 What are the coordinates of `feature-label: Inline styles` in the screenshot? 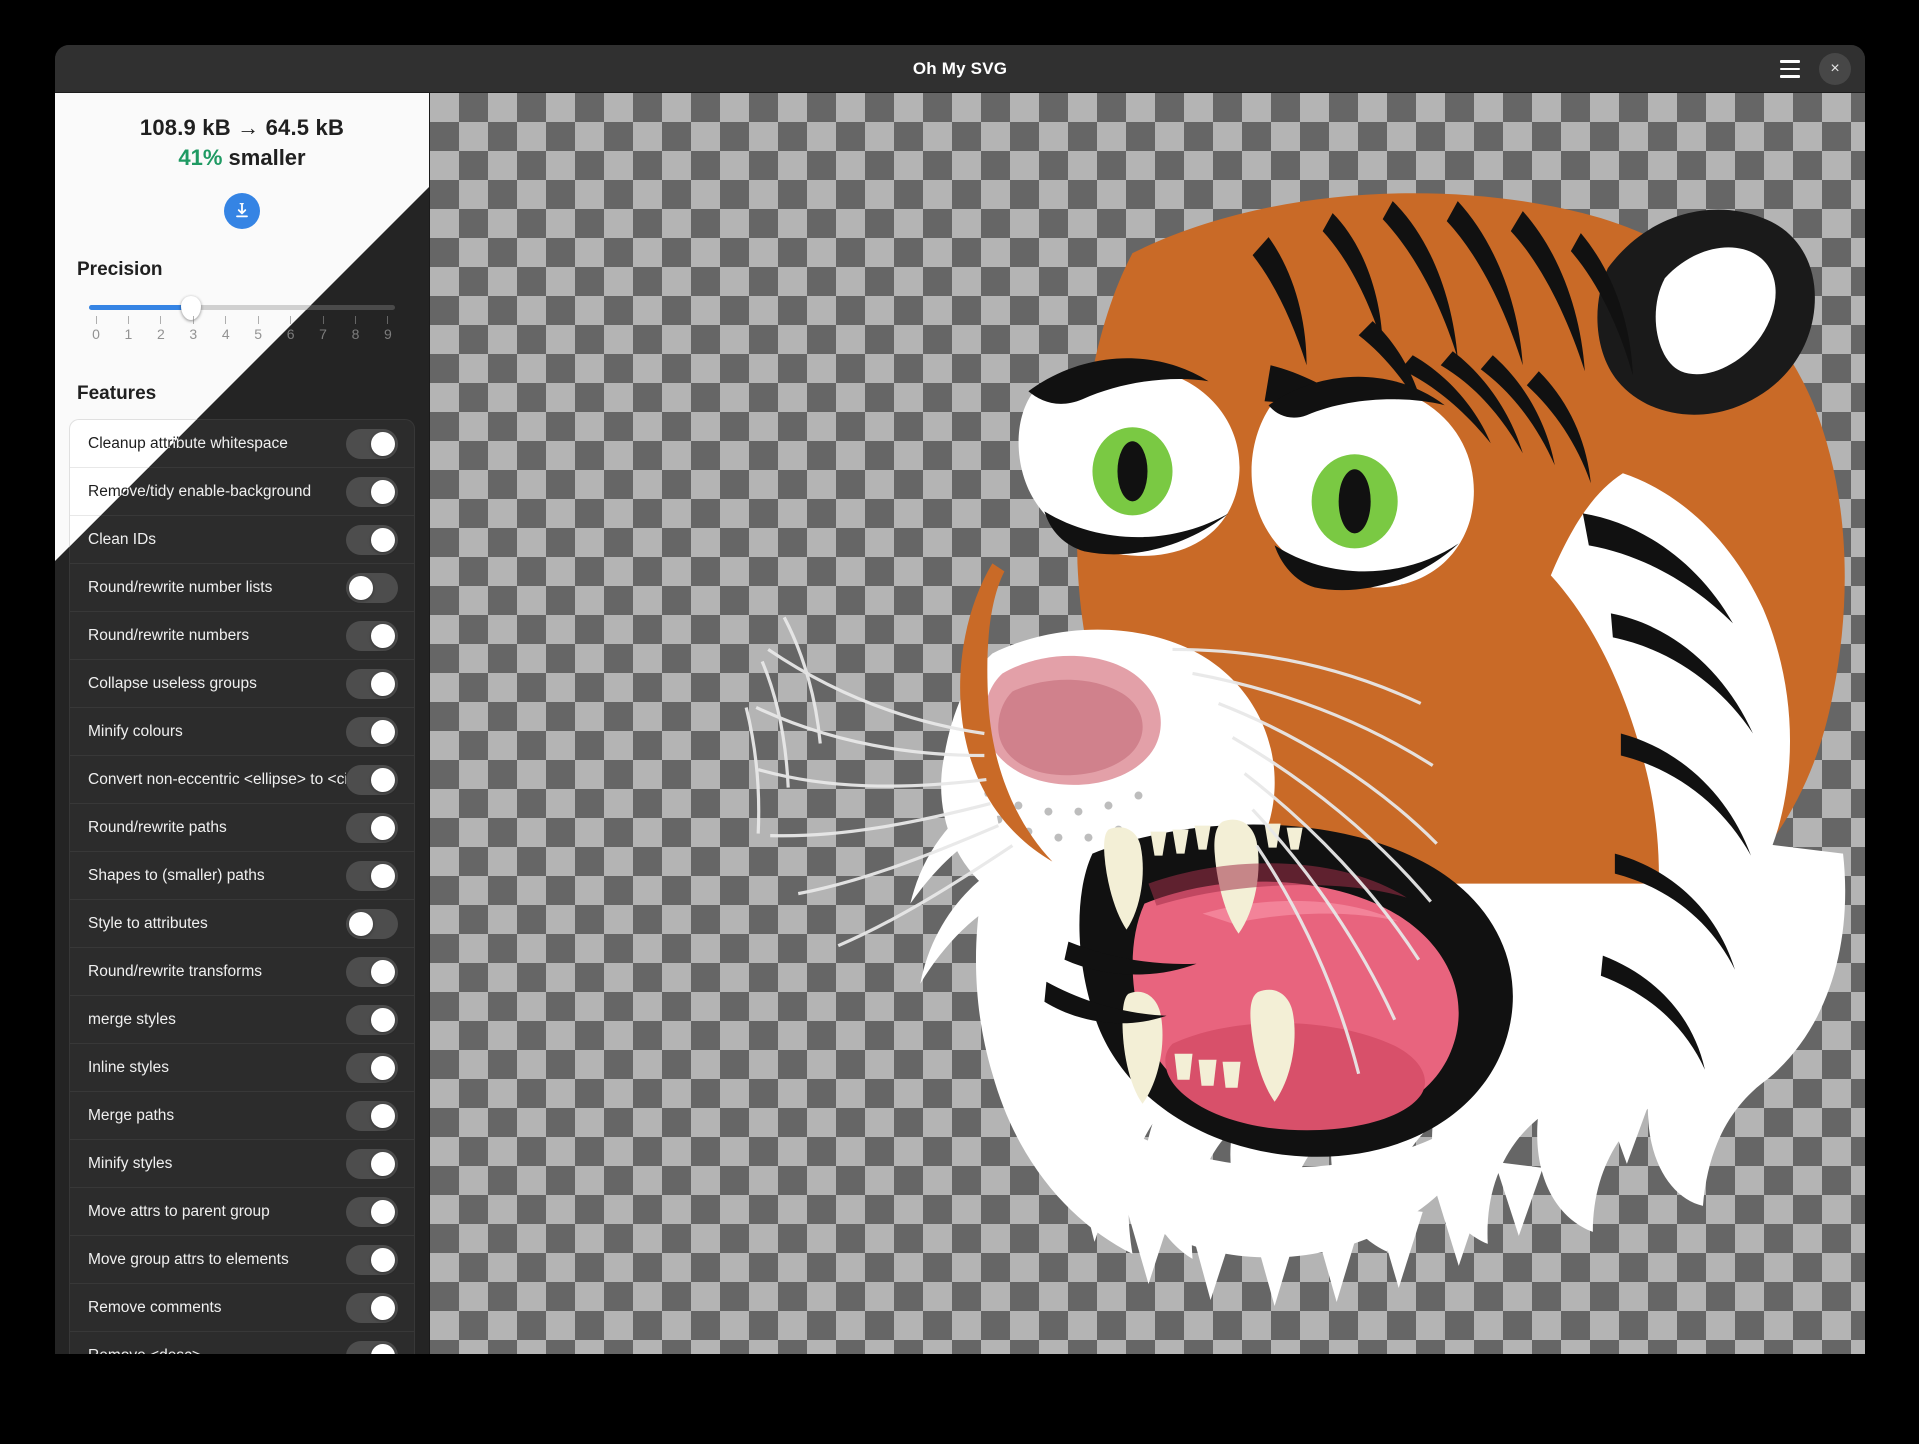 It's located at (128, 1067).